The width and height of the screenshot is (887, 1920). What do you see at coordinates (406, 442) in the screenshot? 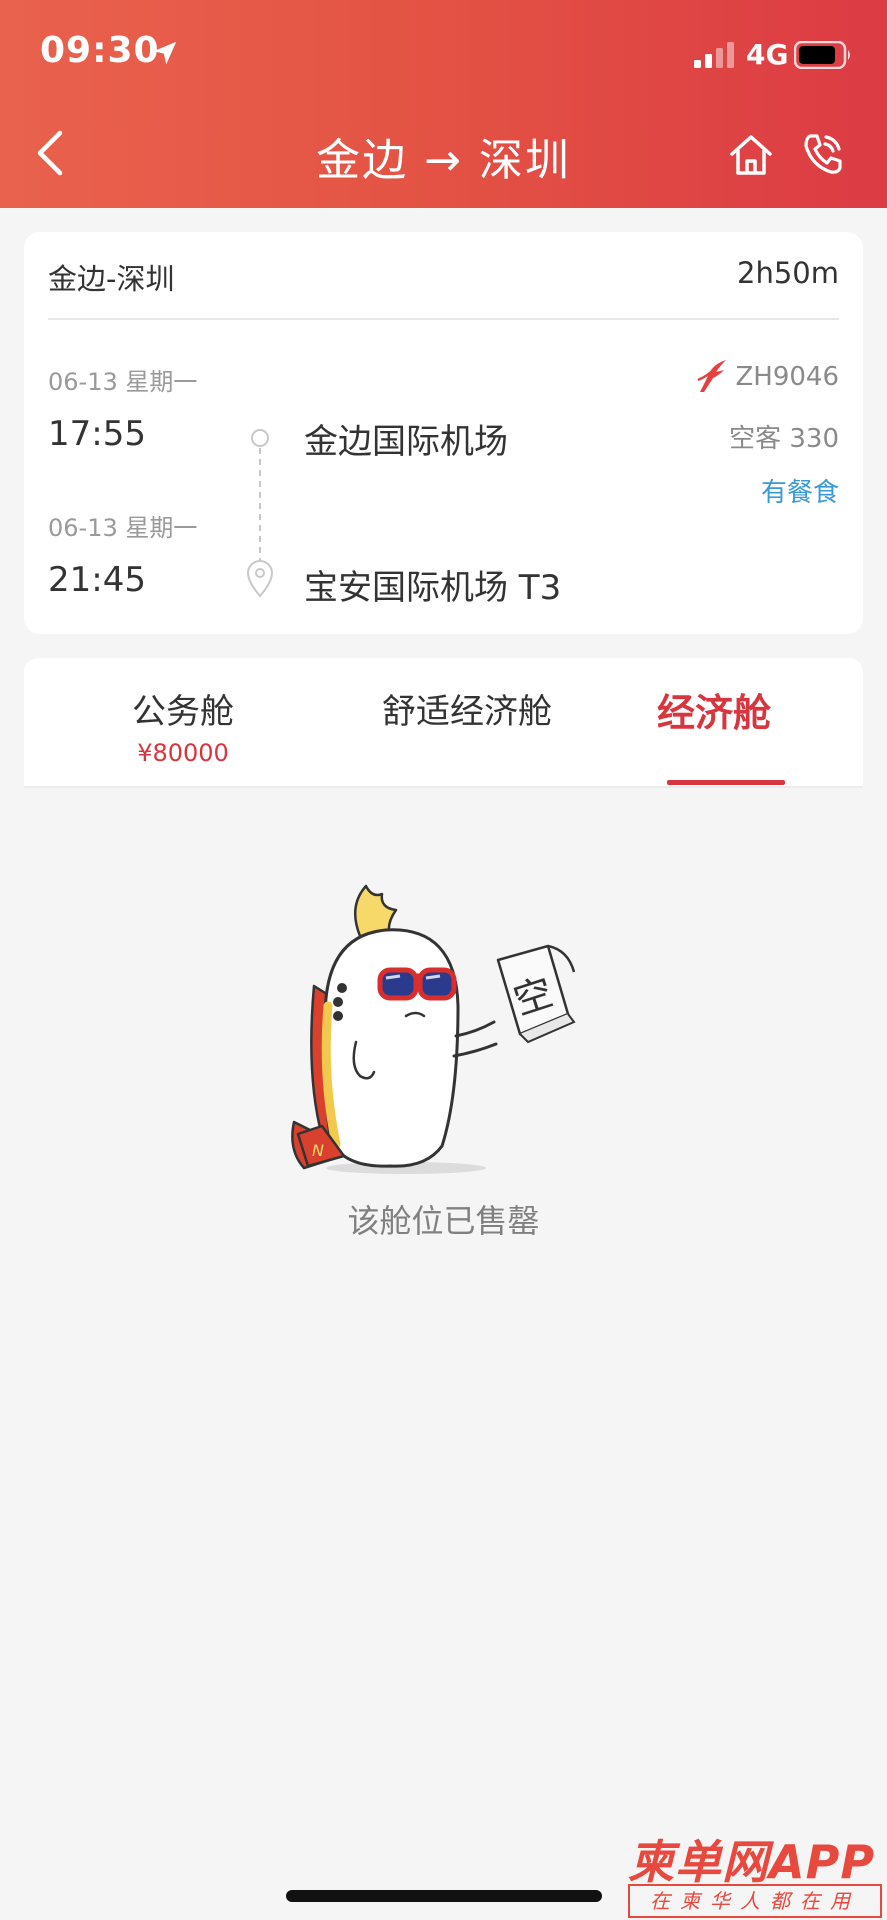
I see `departure-airport: 金边国际机场` at bounding box center [406, 442].